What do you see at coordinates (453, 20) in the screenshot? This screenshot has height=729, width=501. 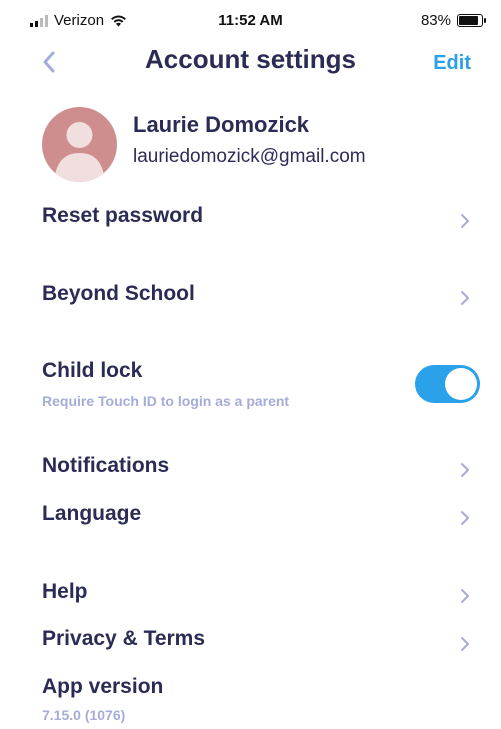 I see `battery-status: 83%` at bounding box center [453, 20].